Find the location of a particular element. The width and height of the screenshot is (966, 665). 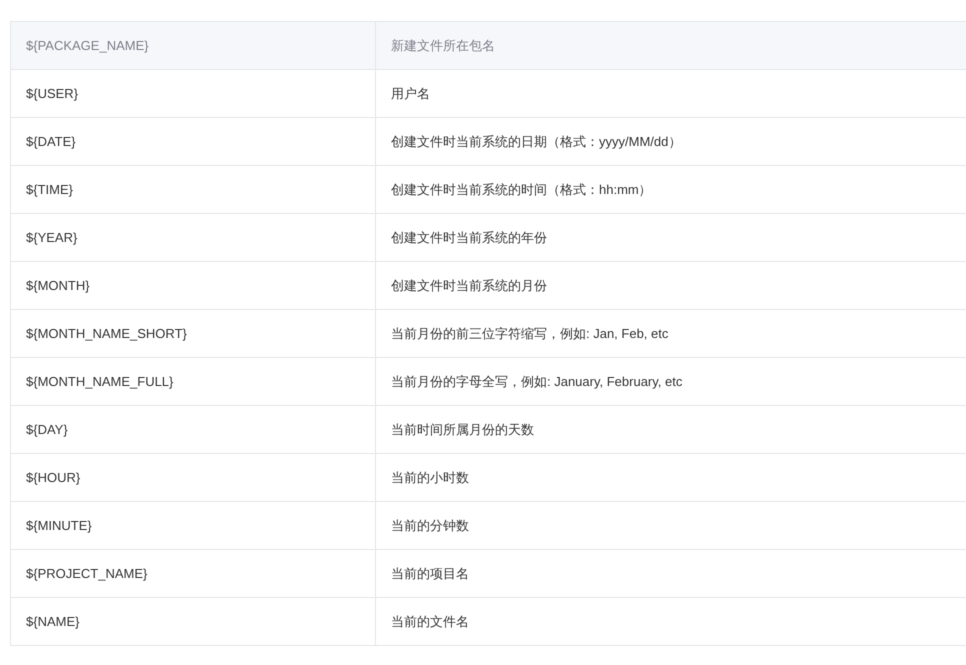

table-cell: ${MONTH_NAME_SHORT} is located at coordinates (193, 334).